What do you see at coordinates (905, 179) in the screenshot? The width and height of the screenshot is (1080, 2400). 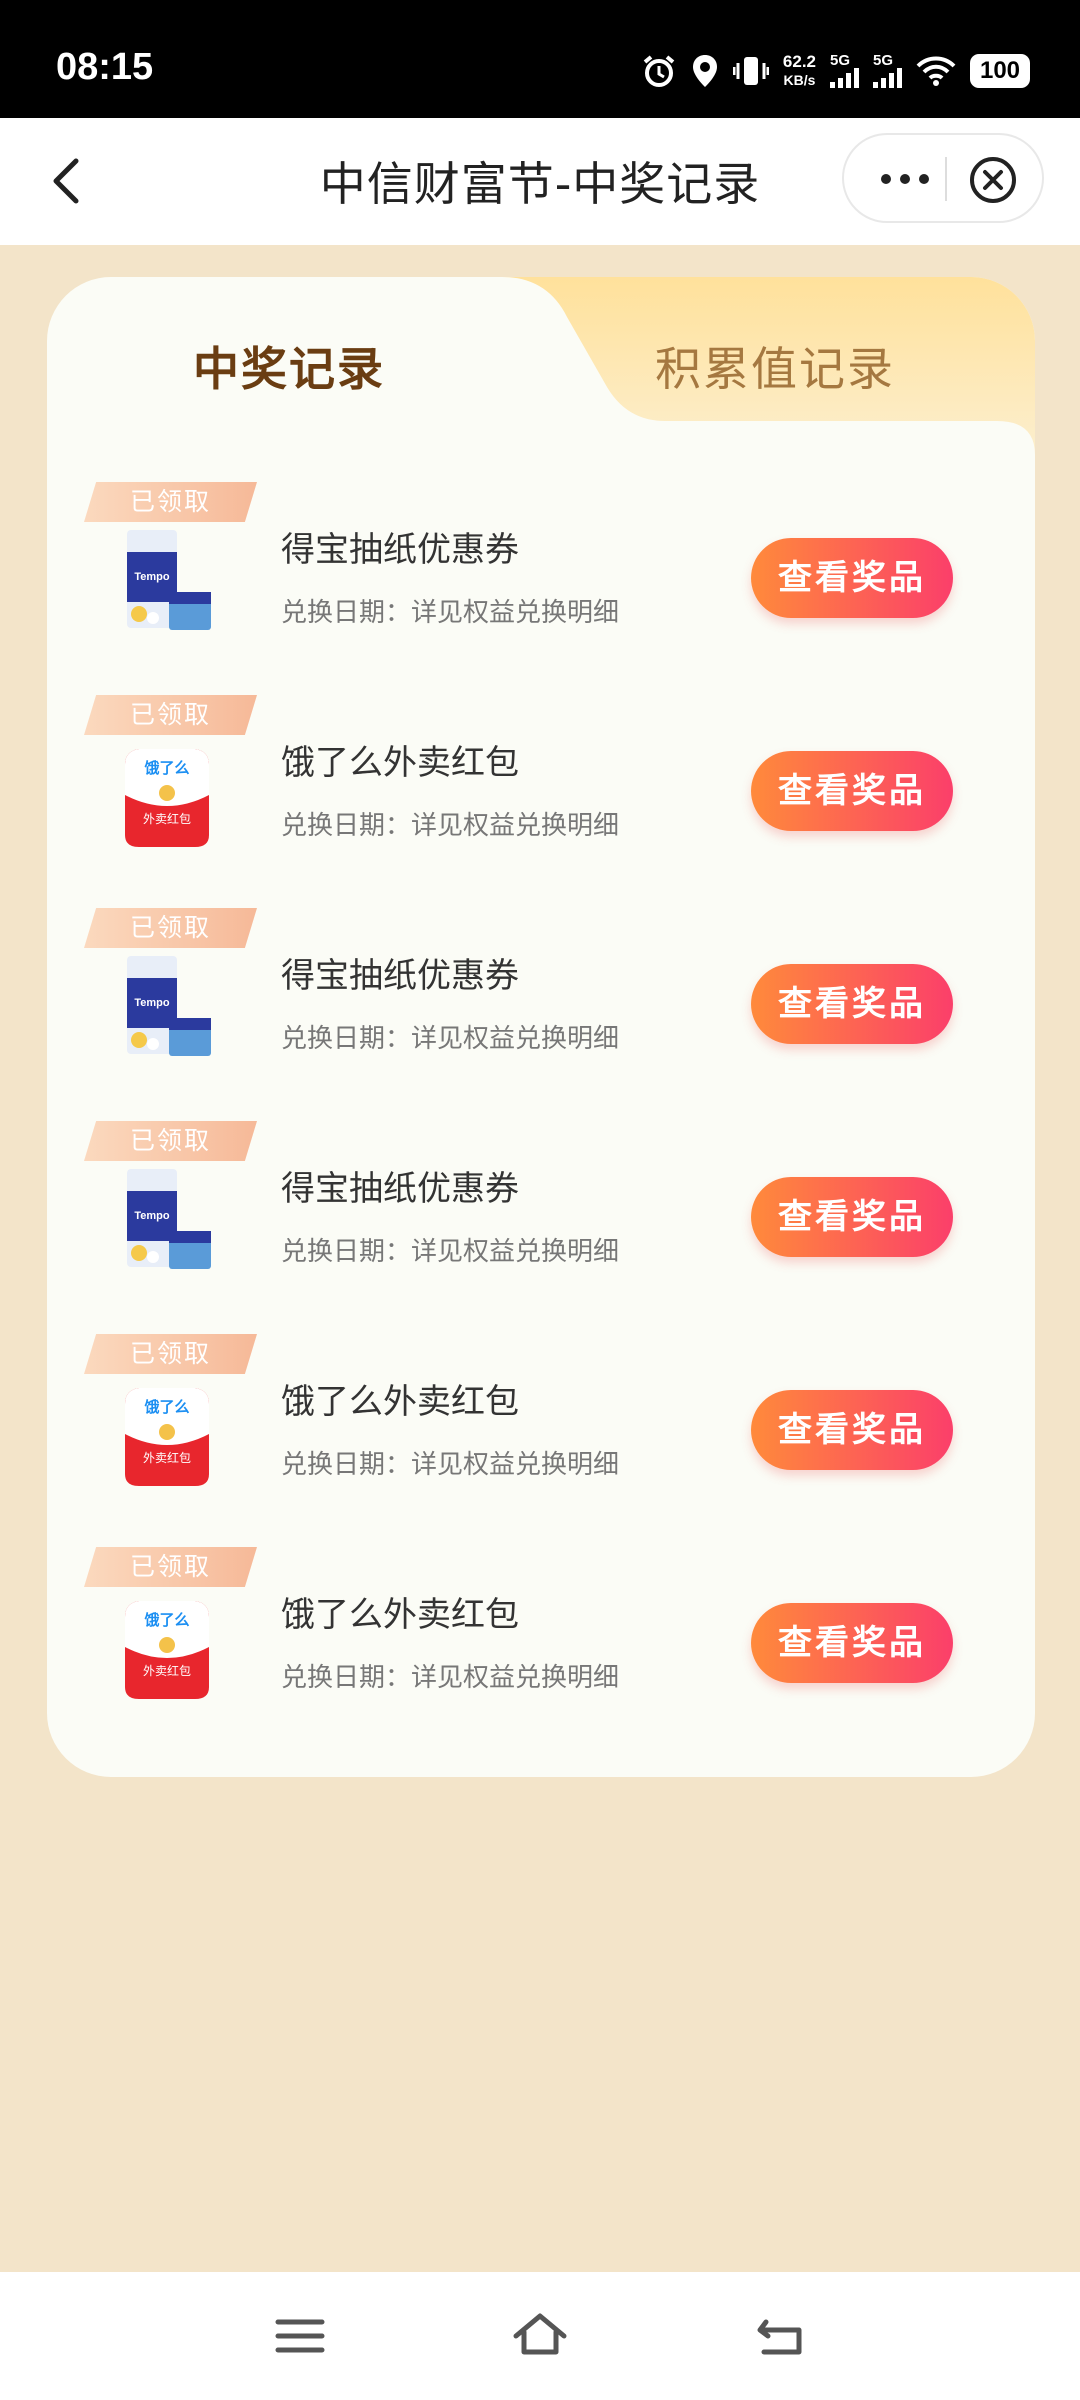 I see `more-dots-icon` at bounding box center [905, 179].